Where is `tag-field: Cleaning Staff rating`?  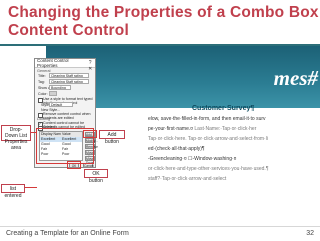 tag-field: Cleaning Staff rating is located at coordinates (69, 81).